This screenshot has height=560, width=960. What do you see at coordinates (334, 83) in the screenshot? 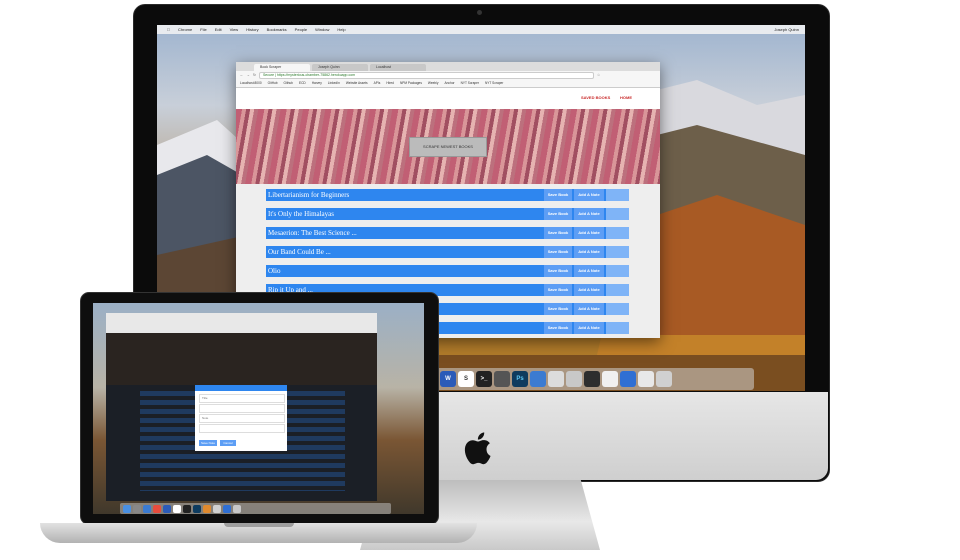
I see `bookmark-item: LinkedIn` at bounding box center [334, 83].